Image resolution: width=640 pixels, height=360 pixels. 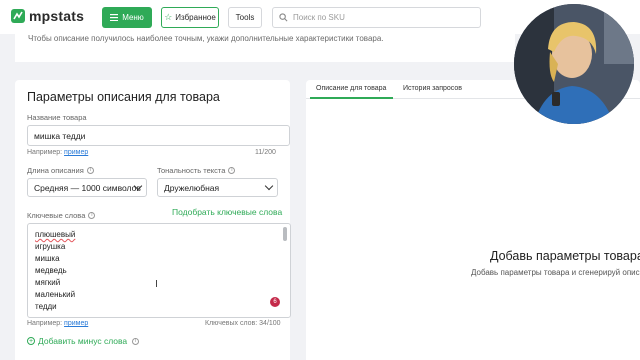 What do you see at coordinates (351, 88) in the screenshot?
I see `tab-description: Описание для товара` at bounding box center [351, 88].